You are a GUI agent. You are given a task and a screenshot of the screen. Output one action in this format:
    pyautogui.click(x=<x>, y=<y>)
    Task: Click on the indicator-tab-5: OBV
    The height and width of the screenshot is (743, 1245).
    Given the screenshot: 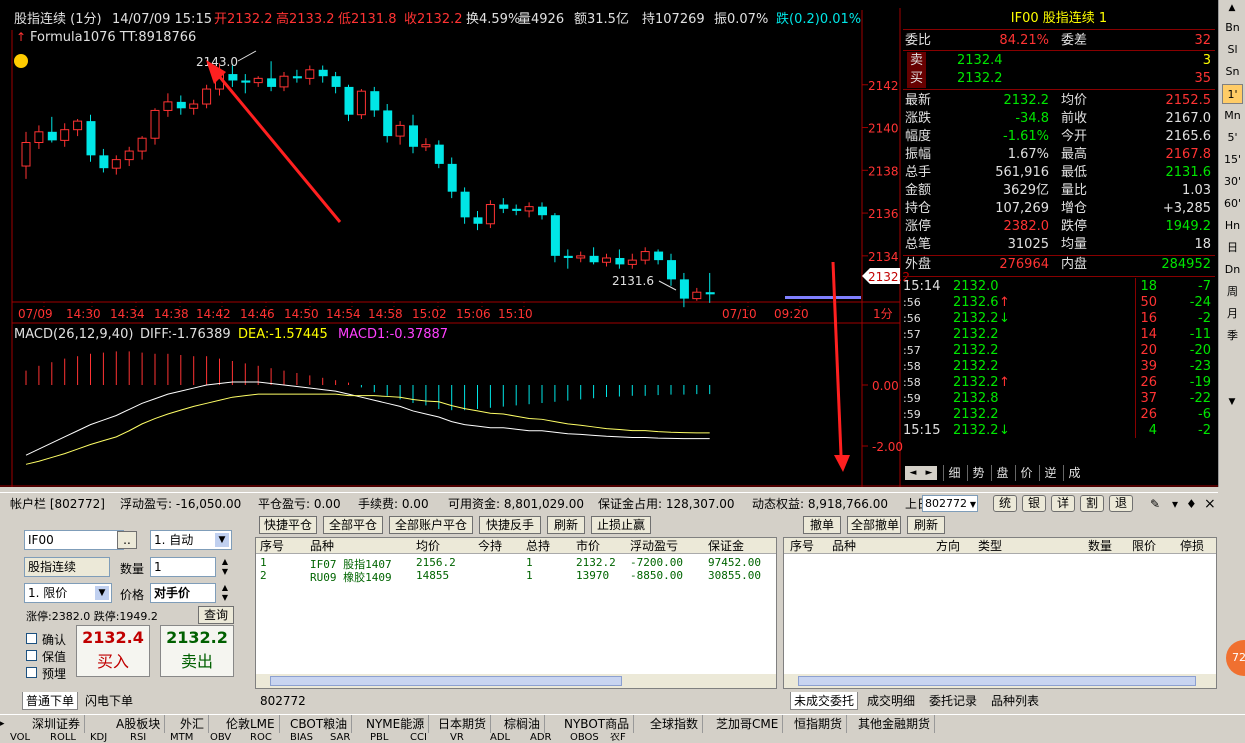 What is the action you would take?
    pyautogui.click(x=220, y=738)
    